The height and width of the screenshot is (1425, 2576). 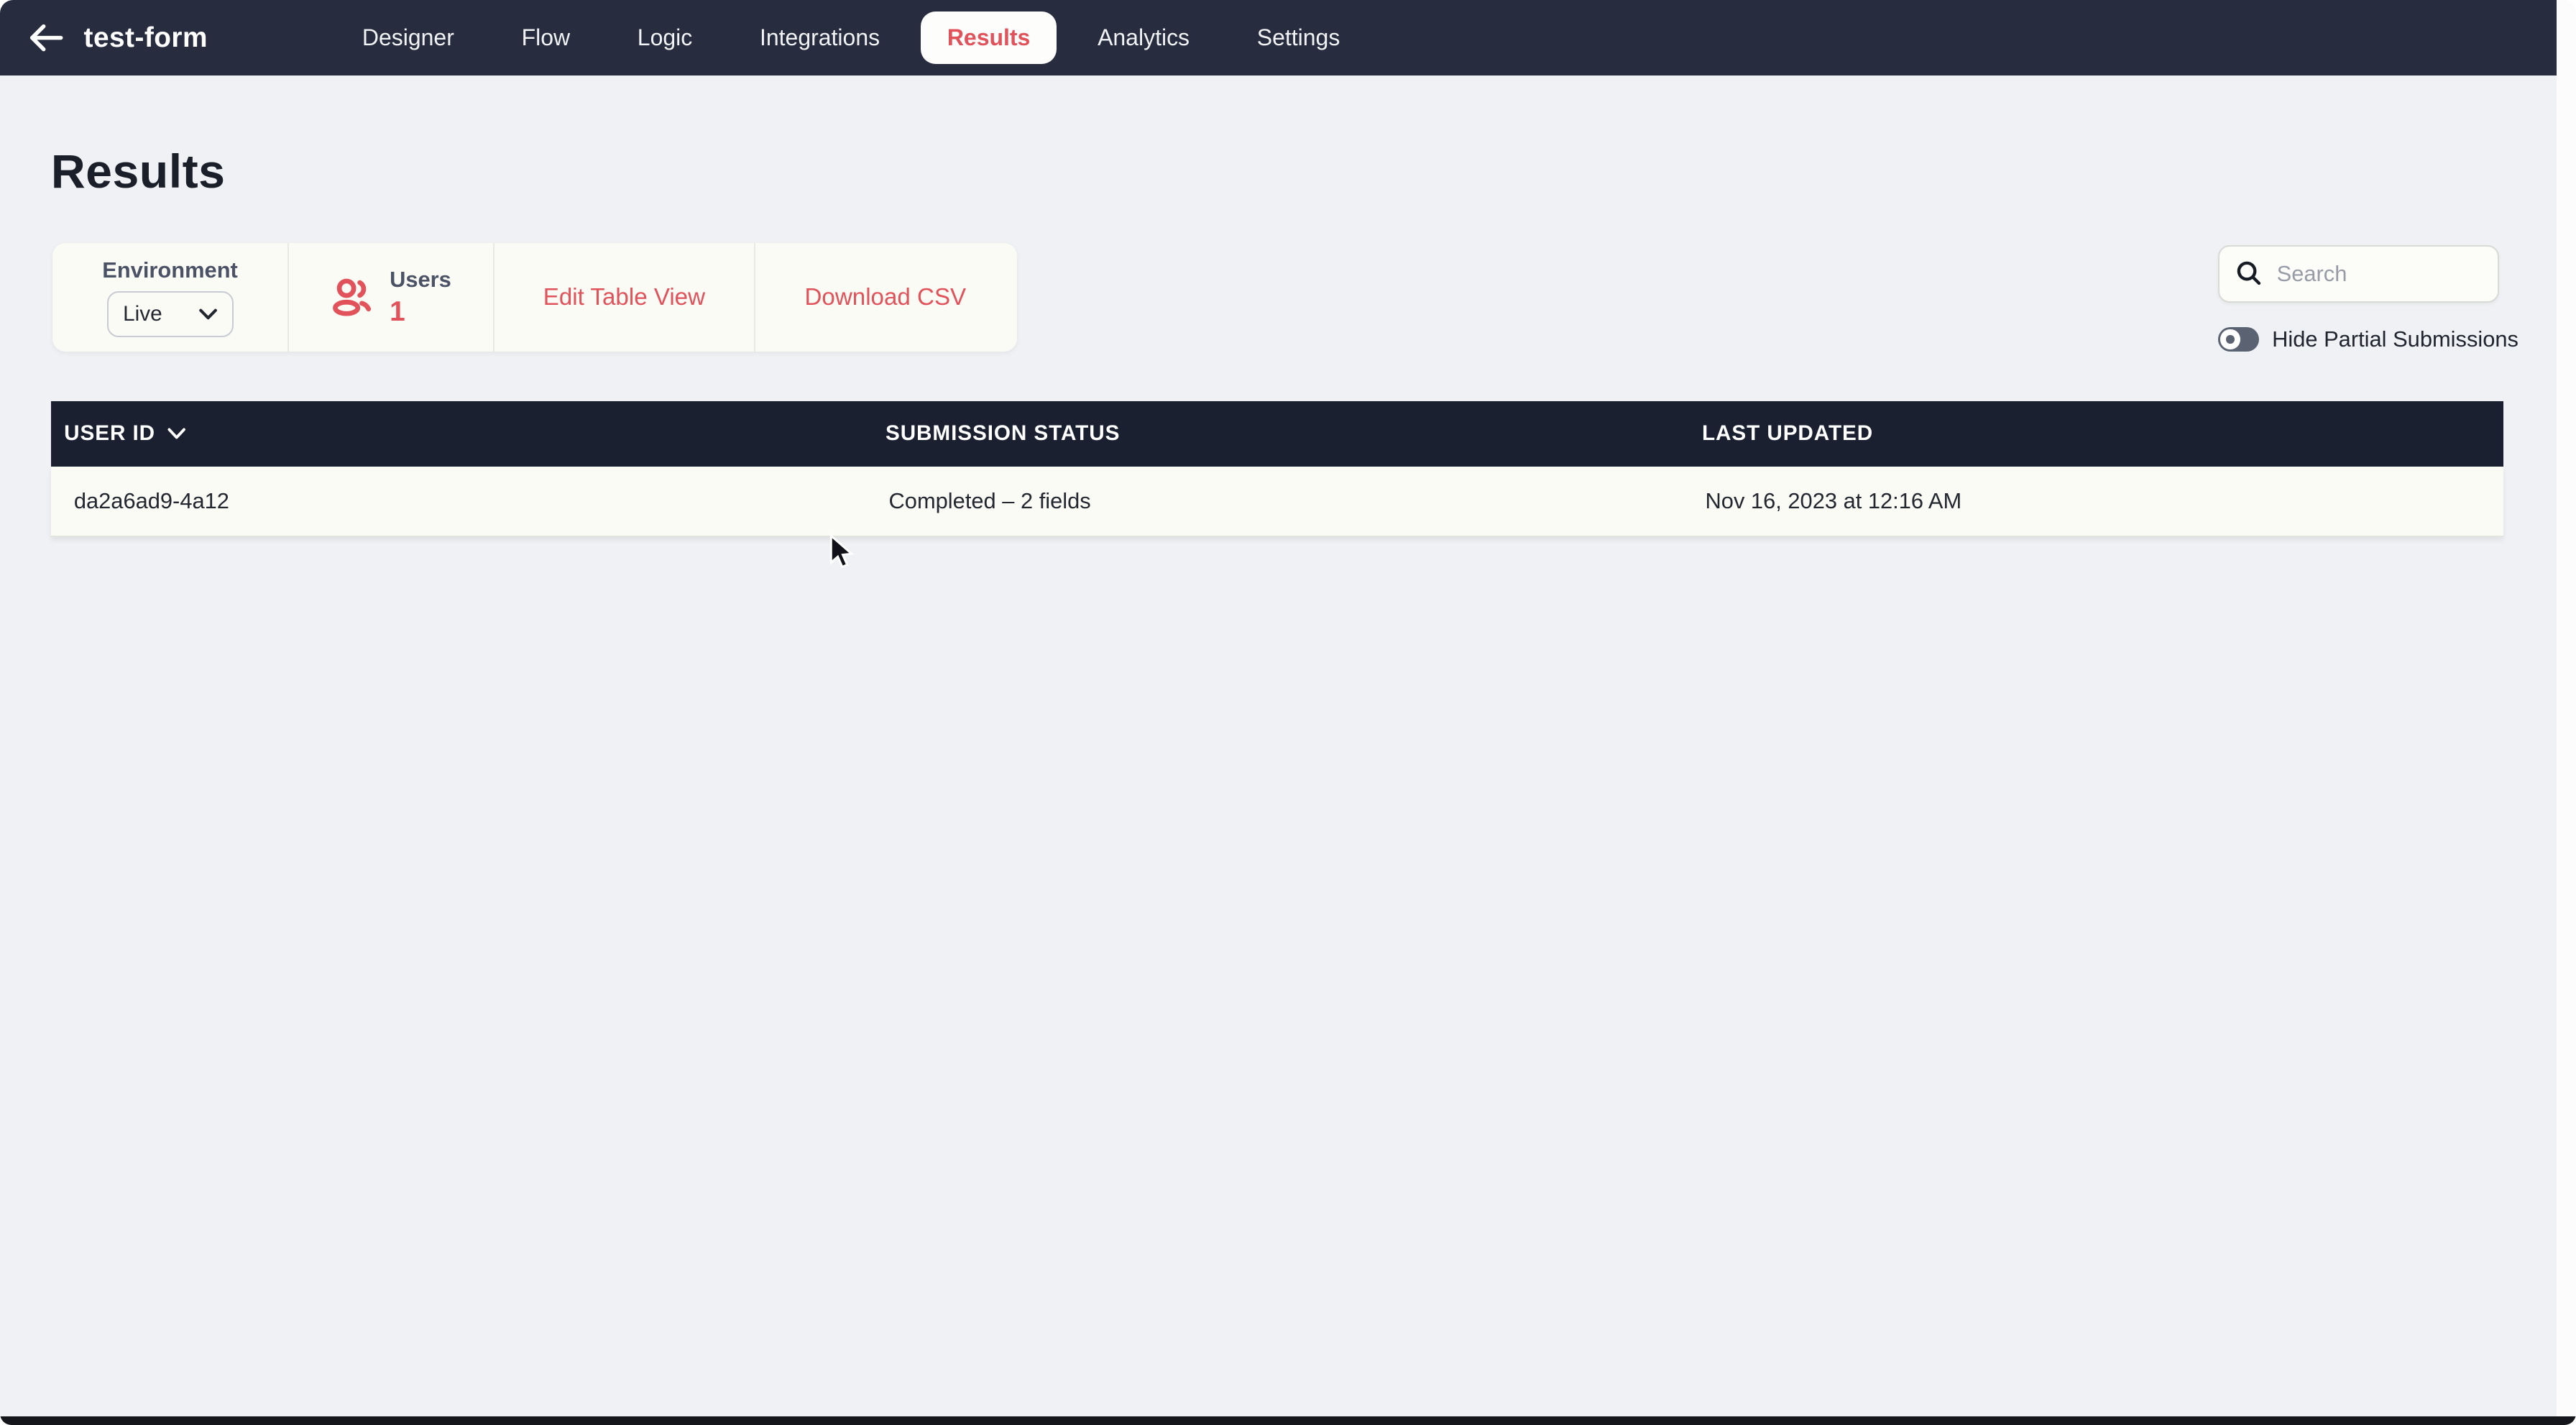 What do you see at coordinates (820, 37) in the screenshot?
I see `tab-integrations: Integrations` at bounding box center [820, 37].